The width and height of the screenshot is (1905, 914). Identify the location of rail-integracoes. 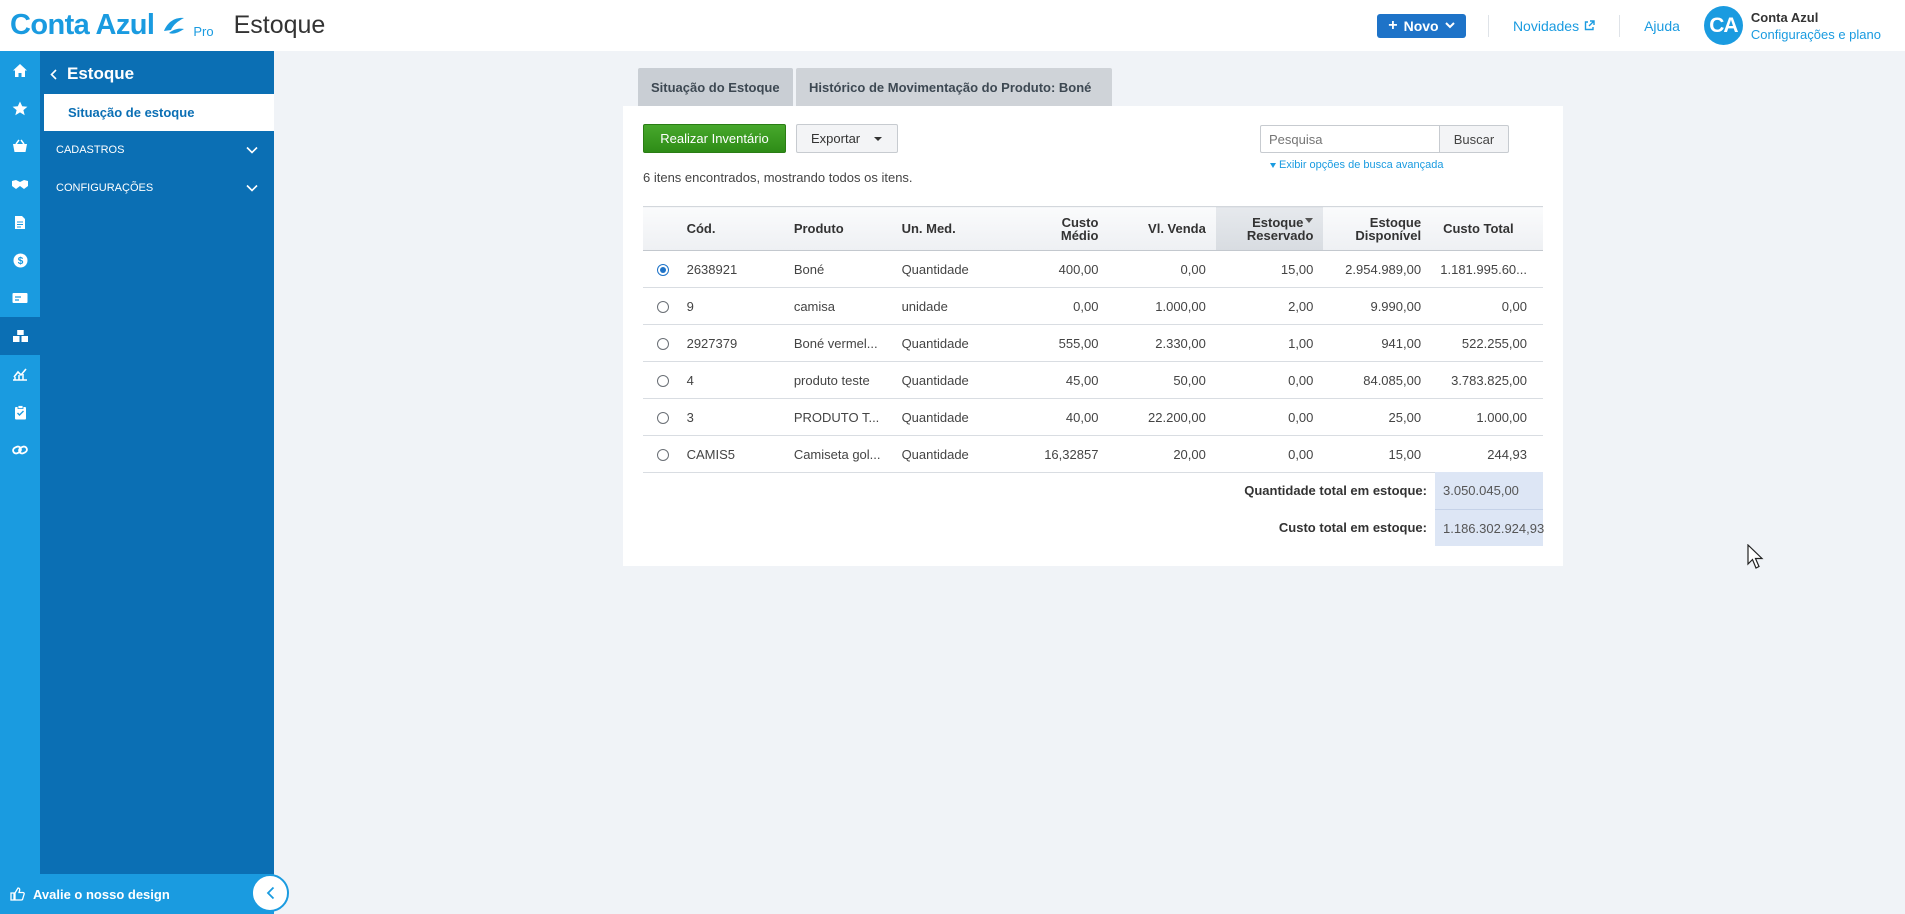
(20, 450).